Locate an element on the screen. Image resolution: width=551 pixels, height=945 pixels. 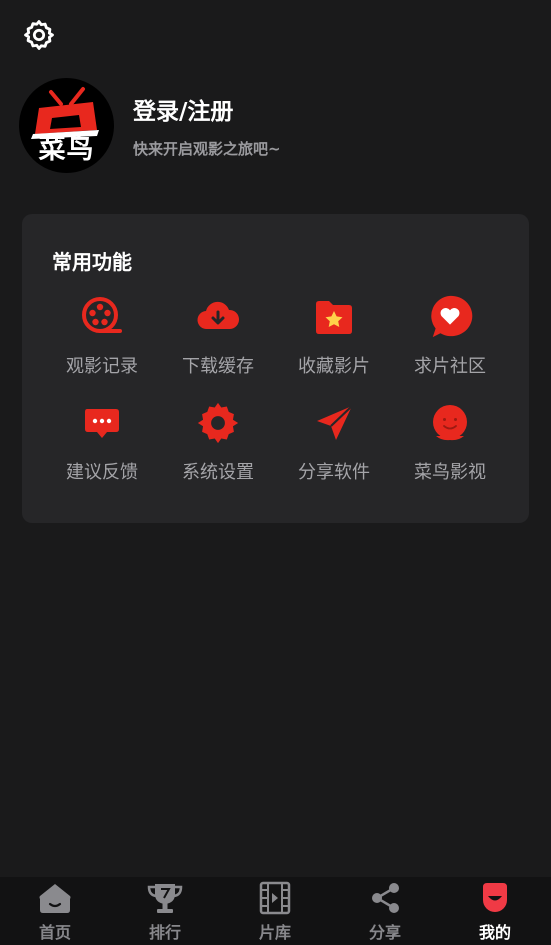
tab-home: 首页 is located at coordinates (55, 911).